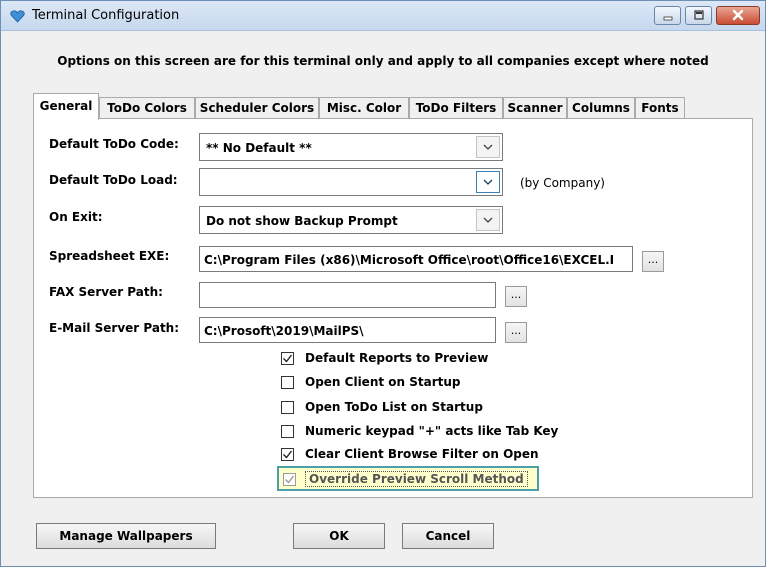  I want to click on fax-server-path-label: FAX Server Path:, so click(106, 292).